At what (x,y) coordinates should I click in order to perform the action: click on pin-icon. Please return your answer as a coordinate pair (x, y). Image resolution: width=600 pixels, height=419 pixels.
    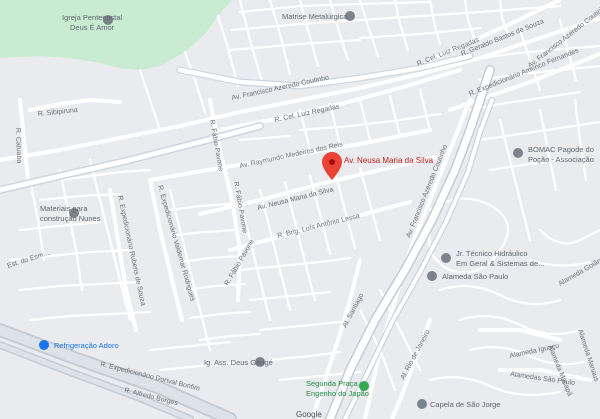
    Looking at the image, I should click on (432, 276).